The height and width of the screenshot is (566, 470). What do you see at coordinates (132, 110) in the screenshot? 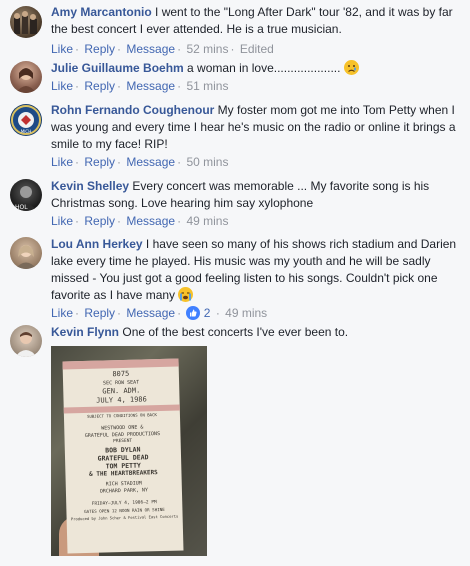
I see `comment-author: Rohn Fernando Coughenour` at bounding box center [132, 110].